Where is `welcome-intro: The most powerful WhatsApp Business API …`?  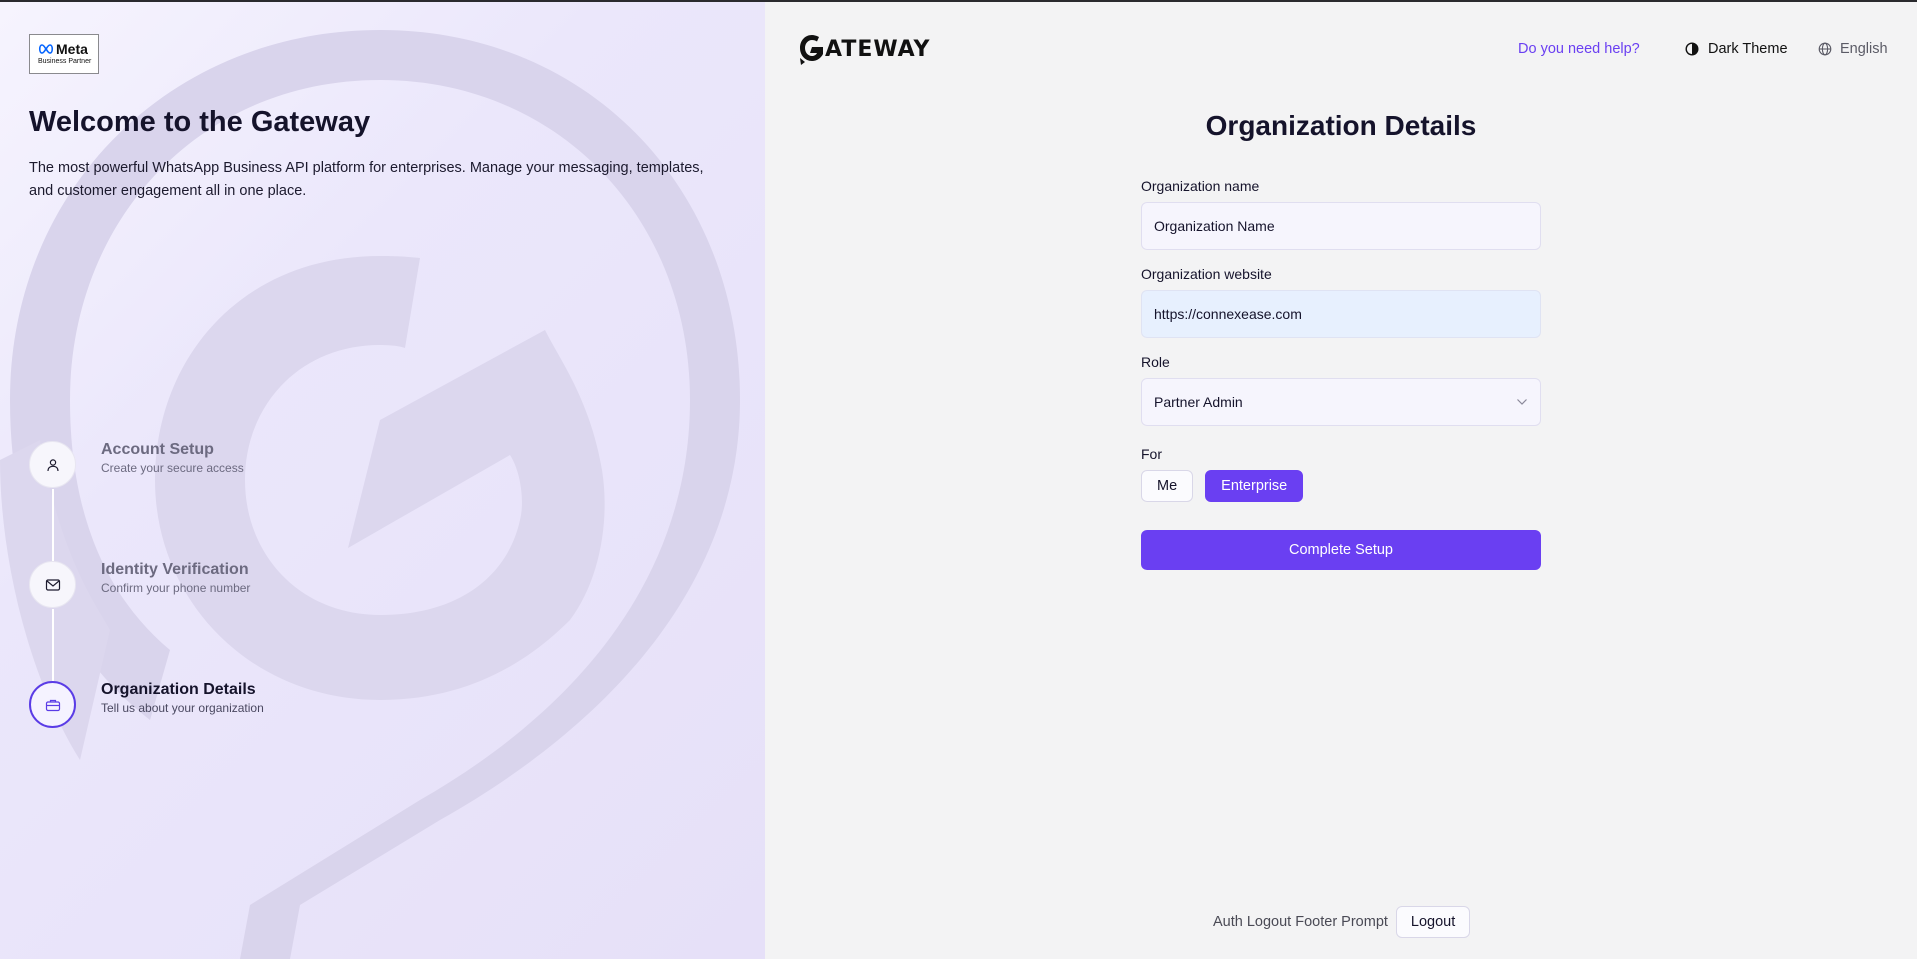 welcome-intro: The most powerful WhatsApp Business API … is located at coordinates (366, 179).